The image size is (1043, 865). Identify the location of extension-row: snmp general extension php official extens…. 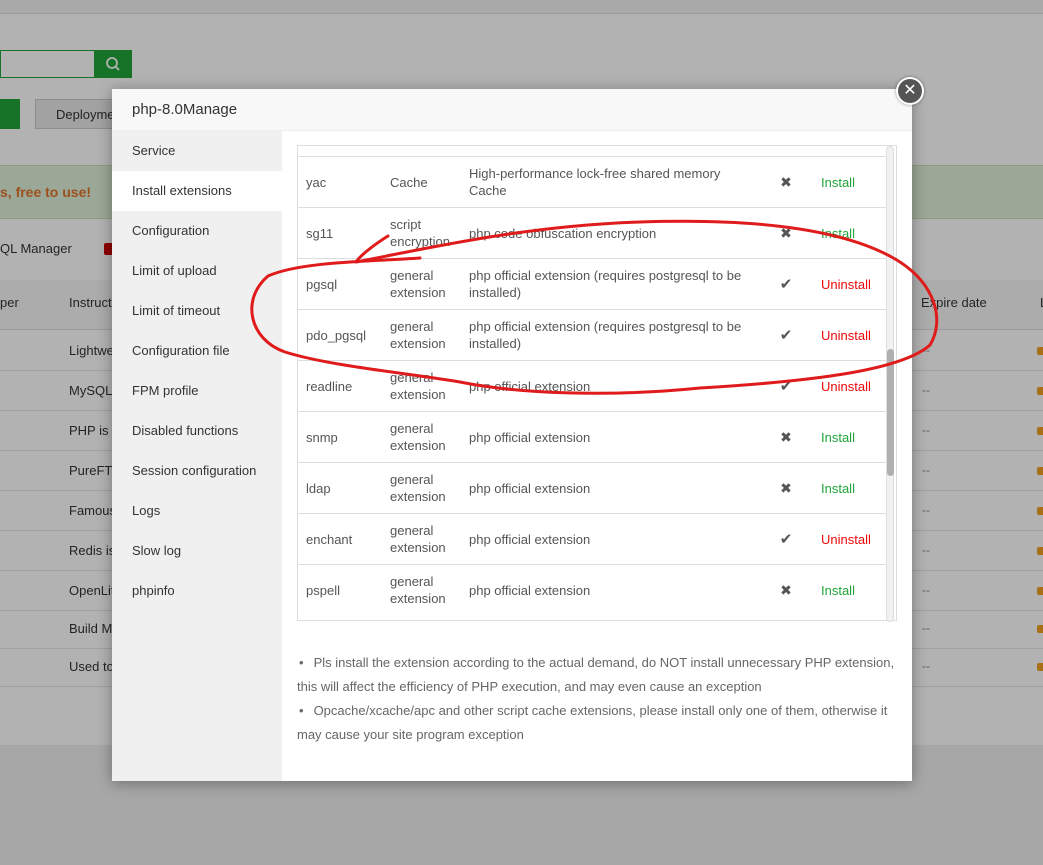
(592, 437).